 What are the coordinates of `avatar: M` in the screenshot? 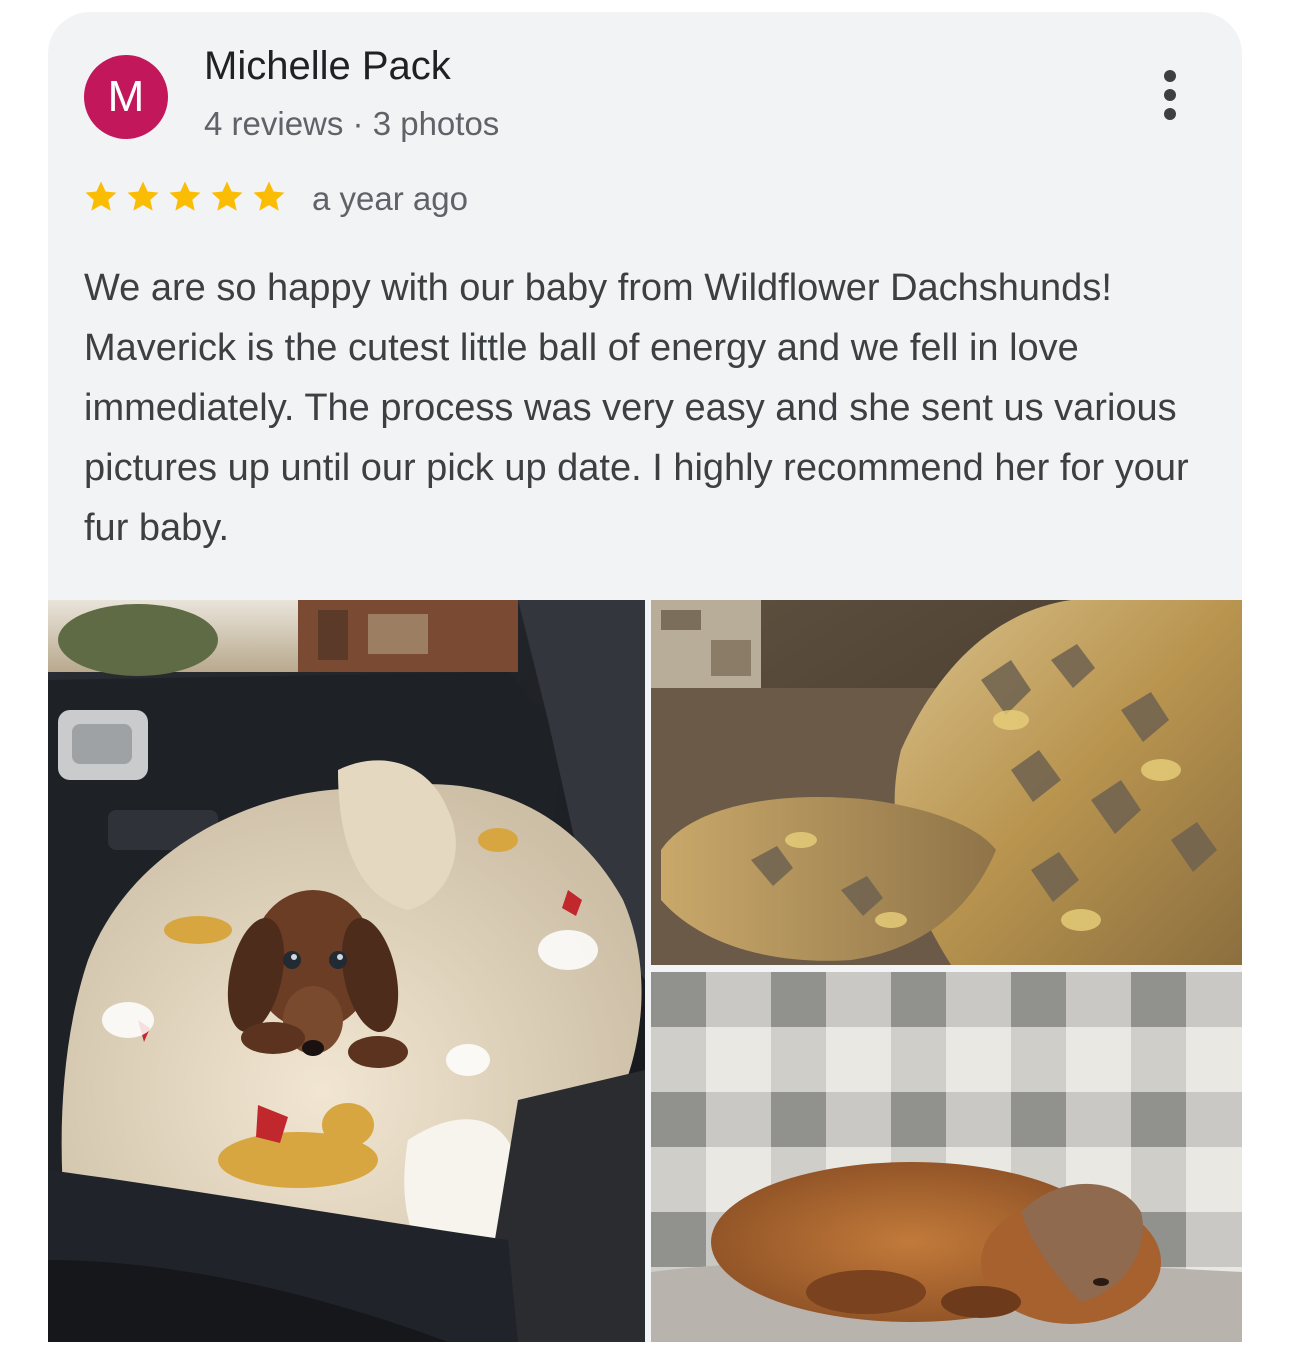 It's located at (126, 97).